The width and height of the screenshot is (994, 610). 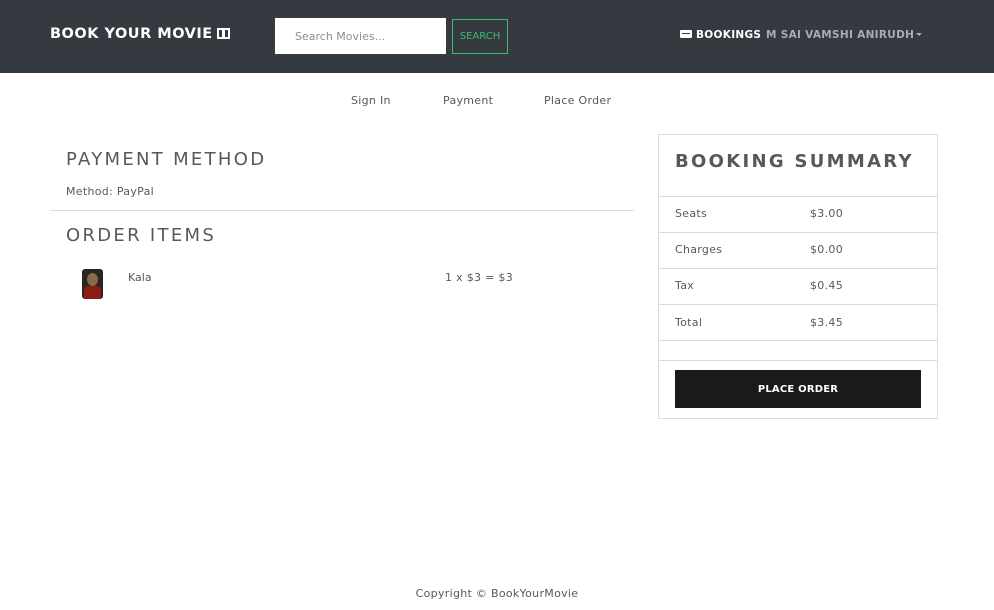 What do you see at coordinates (480, 36) in the screenshot?
I see `search-button: SEARCH` at bounding box center [480, 36].